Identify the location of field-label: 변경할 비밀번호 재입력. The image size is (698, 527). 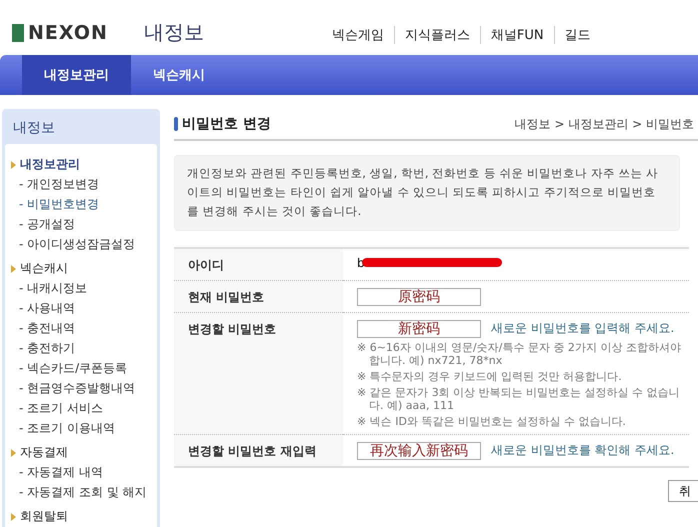
(252, 451).